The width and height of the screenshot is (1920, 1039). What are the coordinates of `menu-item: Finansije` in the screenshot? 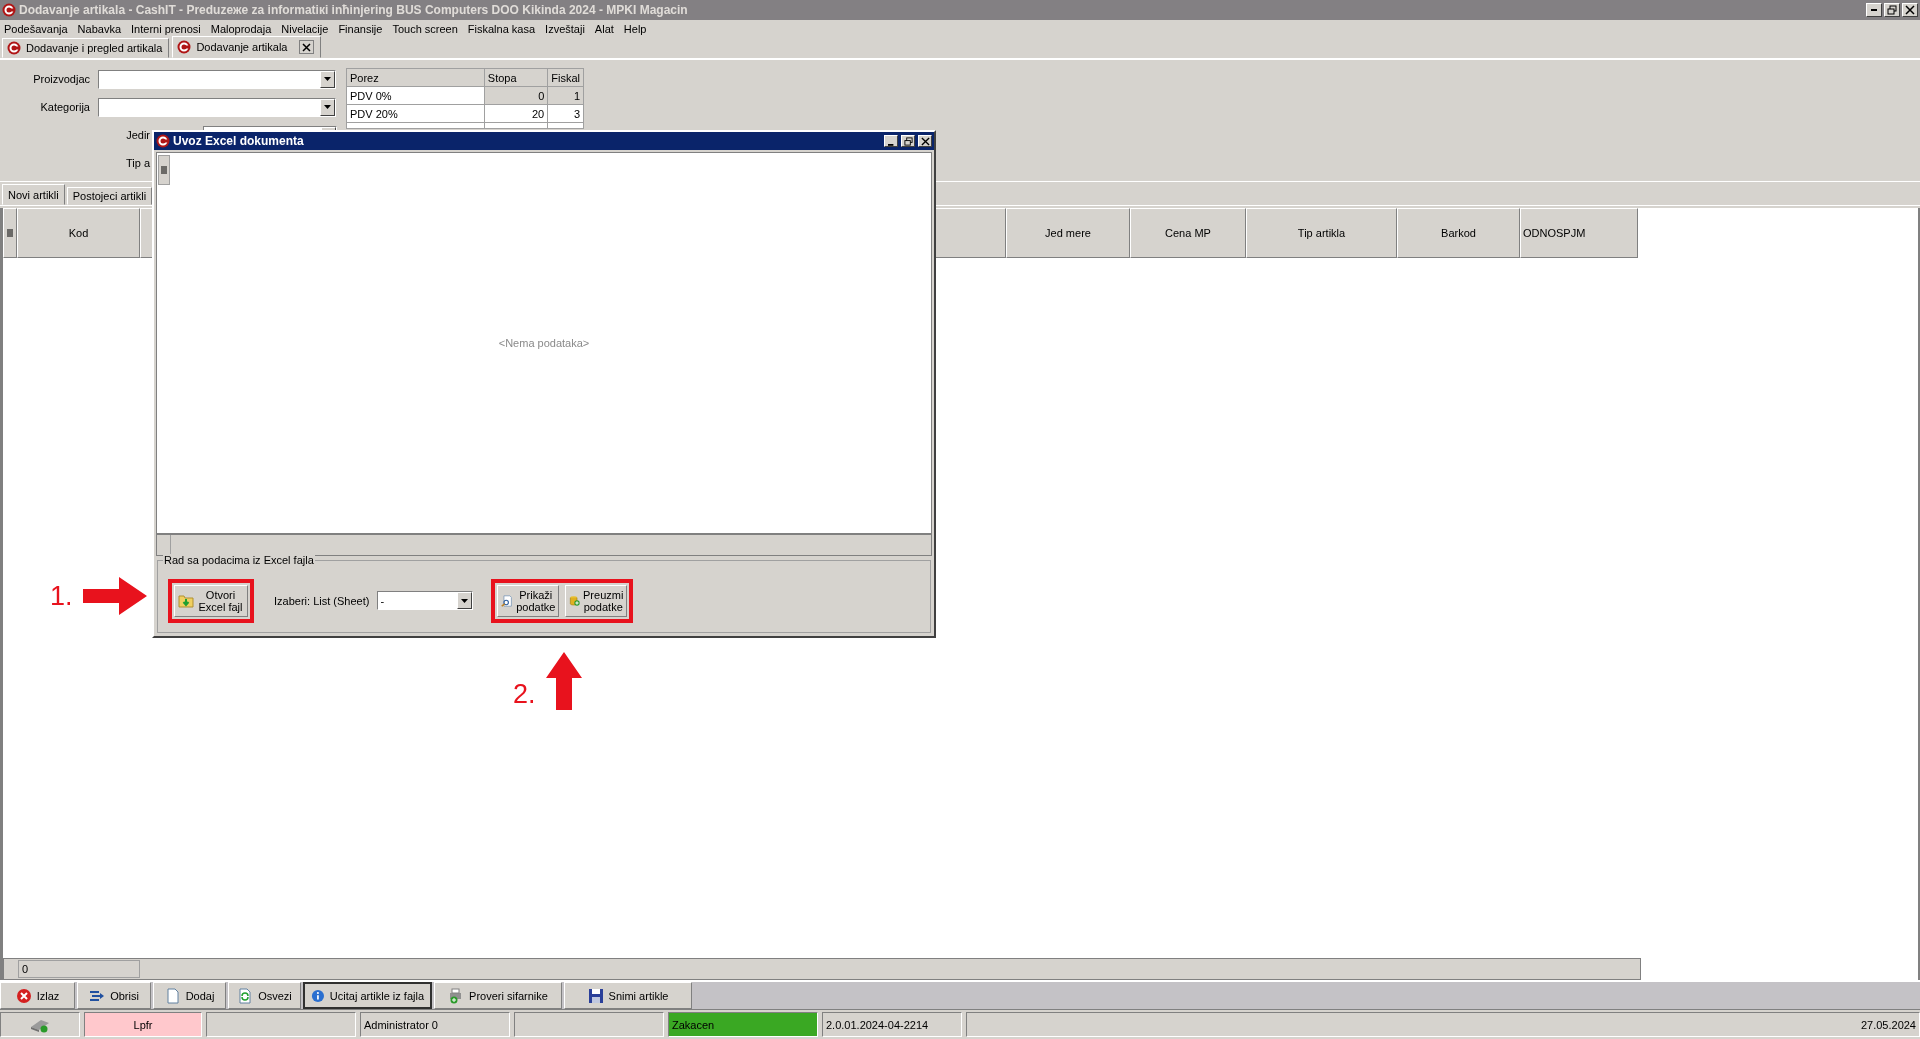 It's located at (360, 29).